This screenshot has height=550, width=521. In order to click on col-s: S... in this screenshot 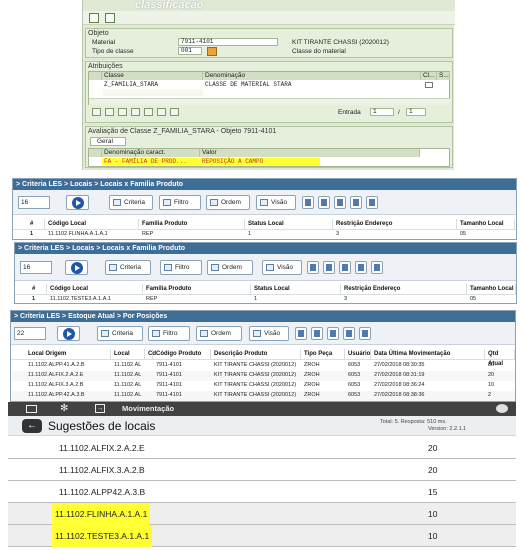, I will do `click(443, 76)`.